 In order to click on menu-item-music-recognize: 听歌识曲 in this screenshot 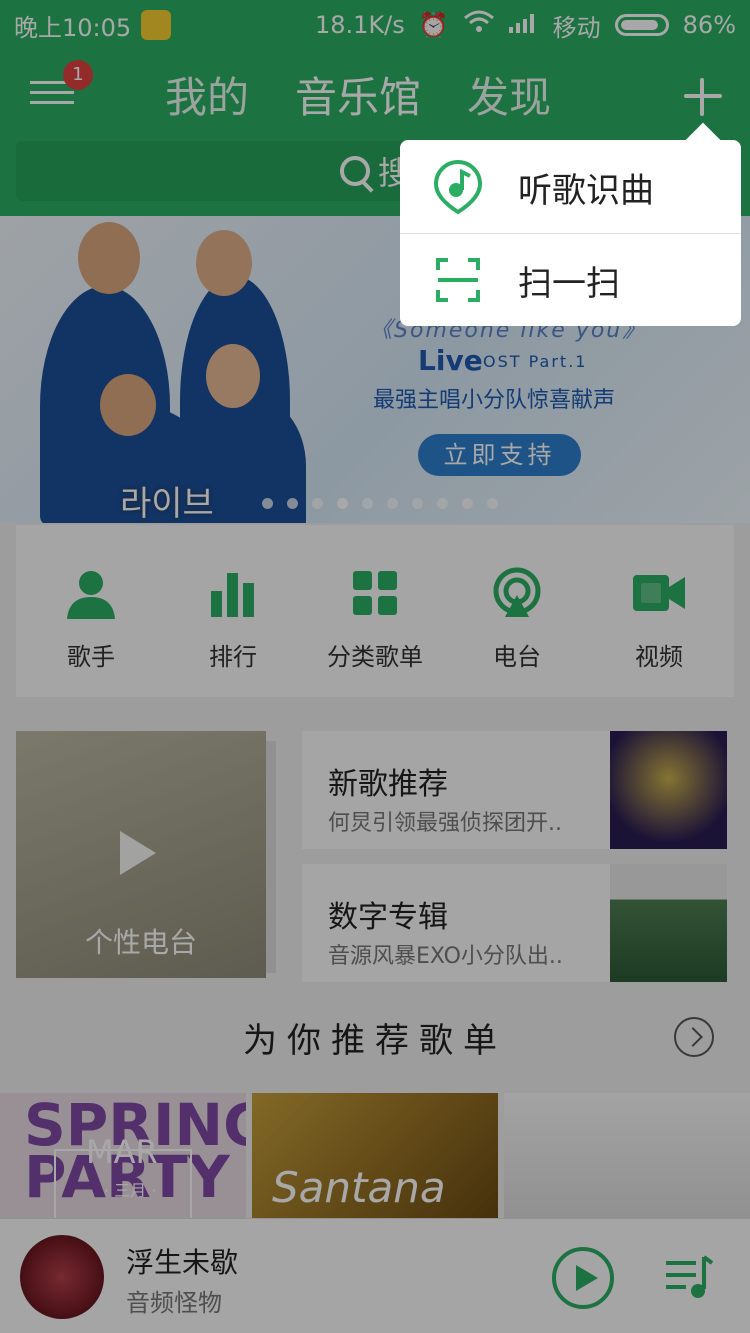, I will do `click(570, 188)`.